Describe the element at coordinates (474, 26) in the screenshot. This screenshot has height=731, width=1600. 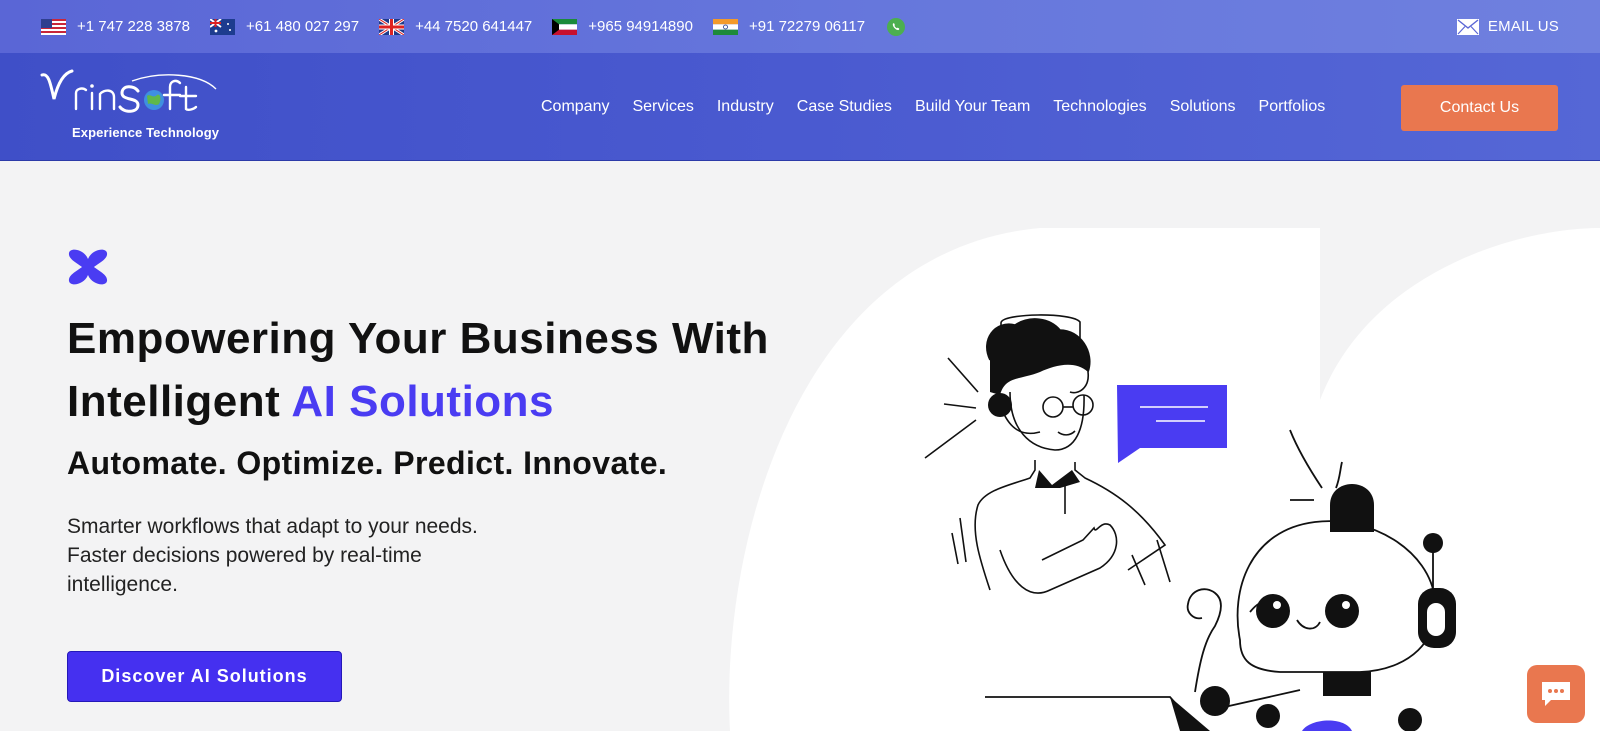
I see `phone-number: +44 7520 641447` at that location.